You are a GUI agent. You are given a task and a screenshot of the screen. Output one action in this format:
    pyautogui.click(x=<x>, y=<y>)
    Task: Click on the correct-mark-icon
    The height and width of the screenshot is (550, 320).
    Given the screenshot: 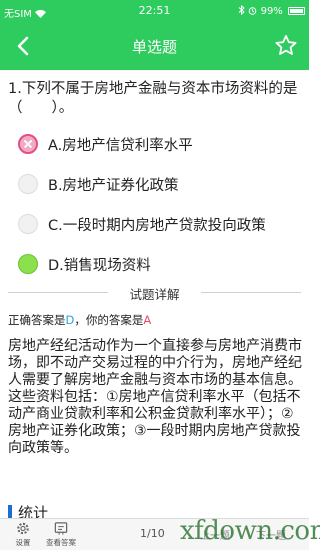 What is the action you would take?
    pyautogui.click(x=28, y=264)
    